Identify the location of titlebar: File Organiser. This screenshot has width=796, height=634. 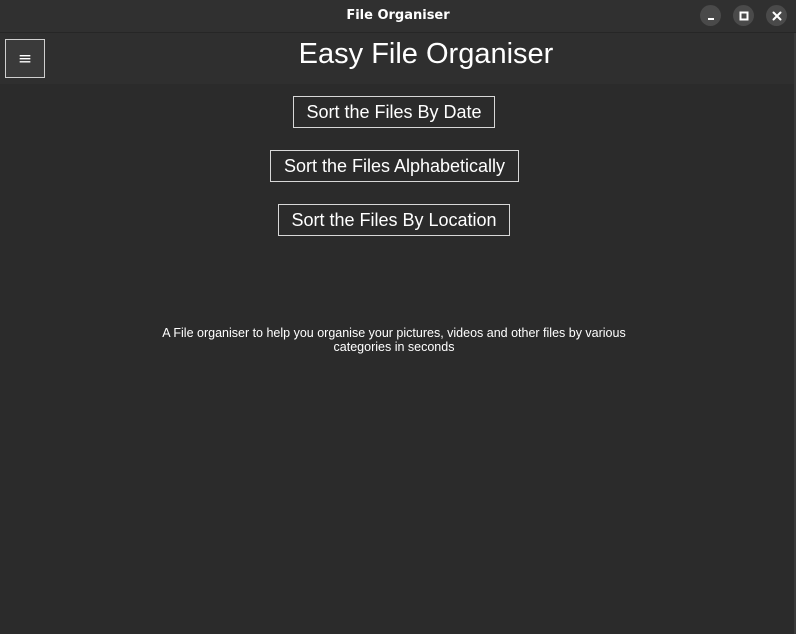
(398, 16).